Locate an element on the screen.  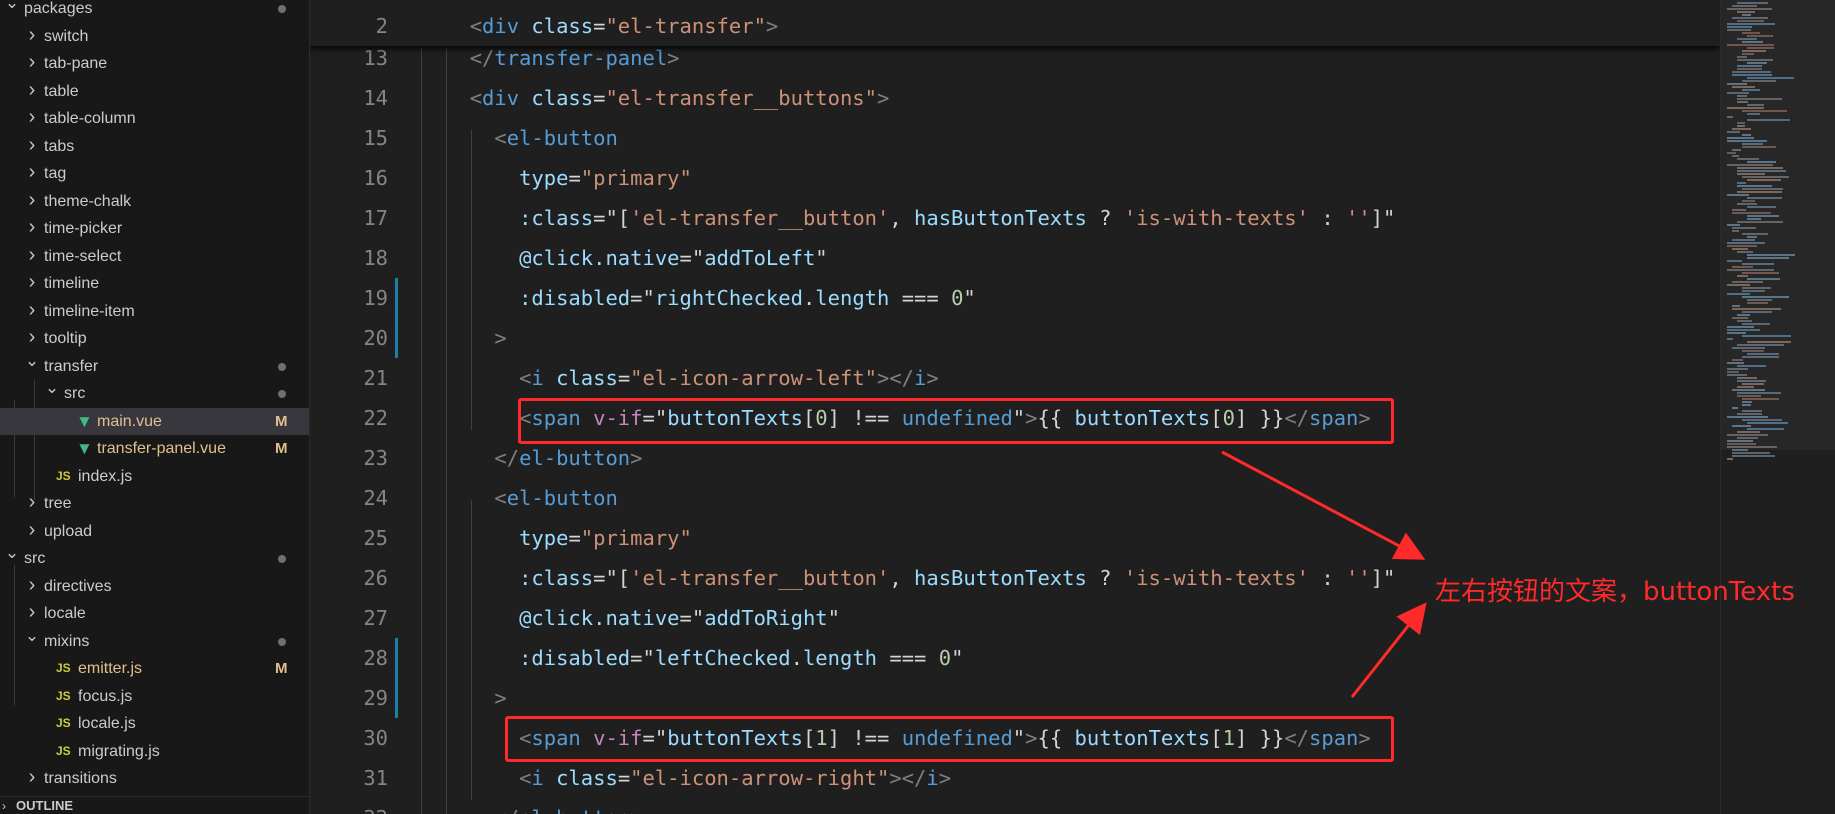
code-line: 31 <i class="el-icon-arrow-right"></i> is located at coordinates (1015, 778).